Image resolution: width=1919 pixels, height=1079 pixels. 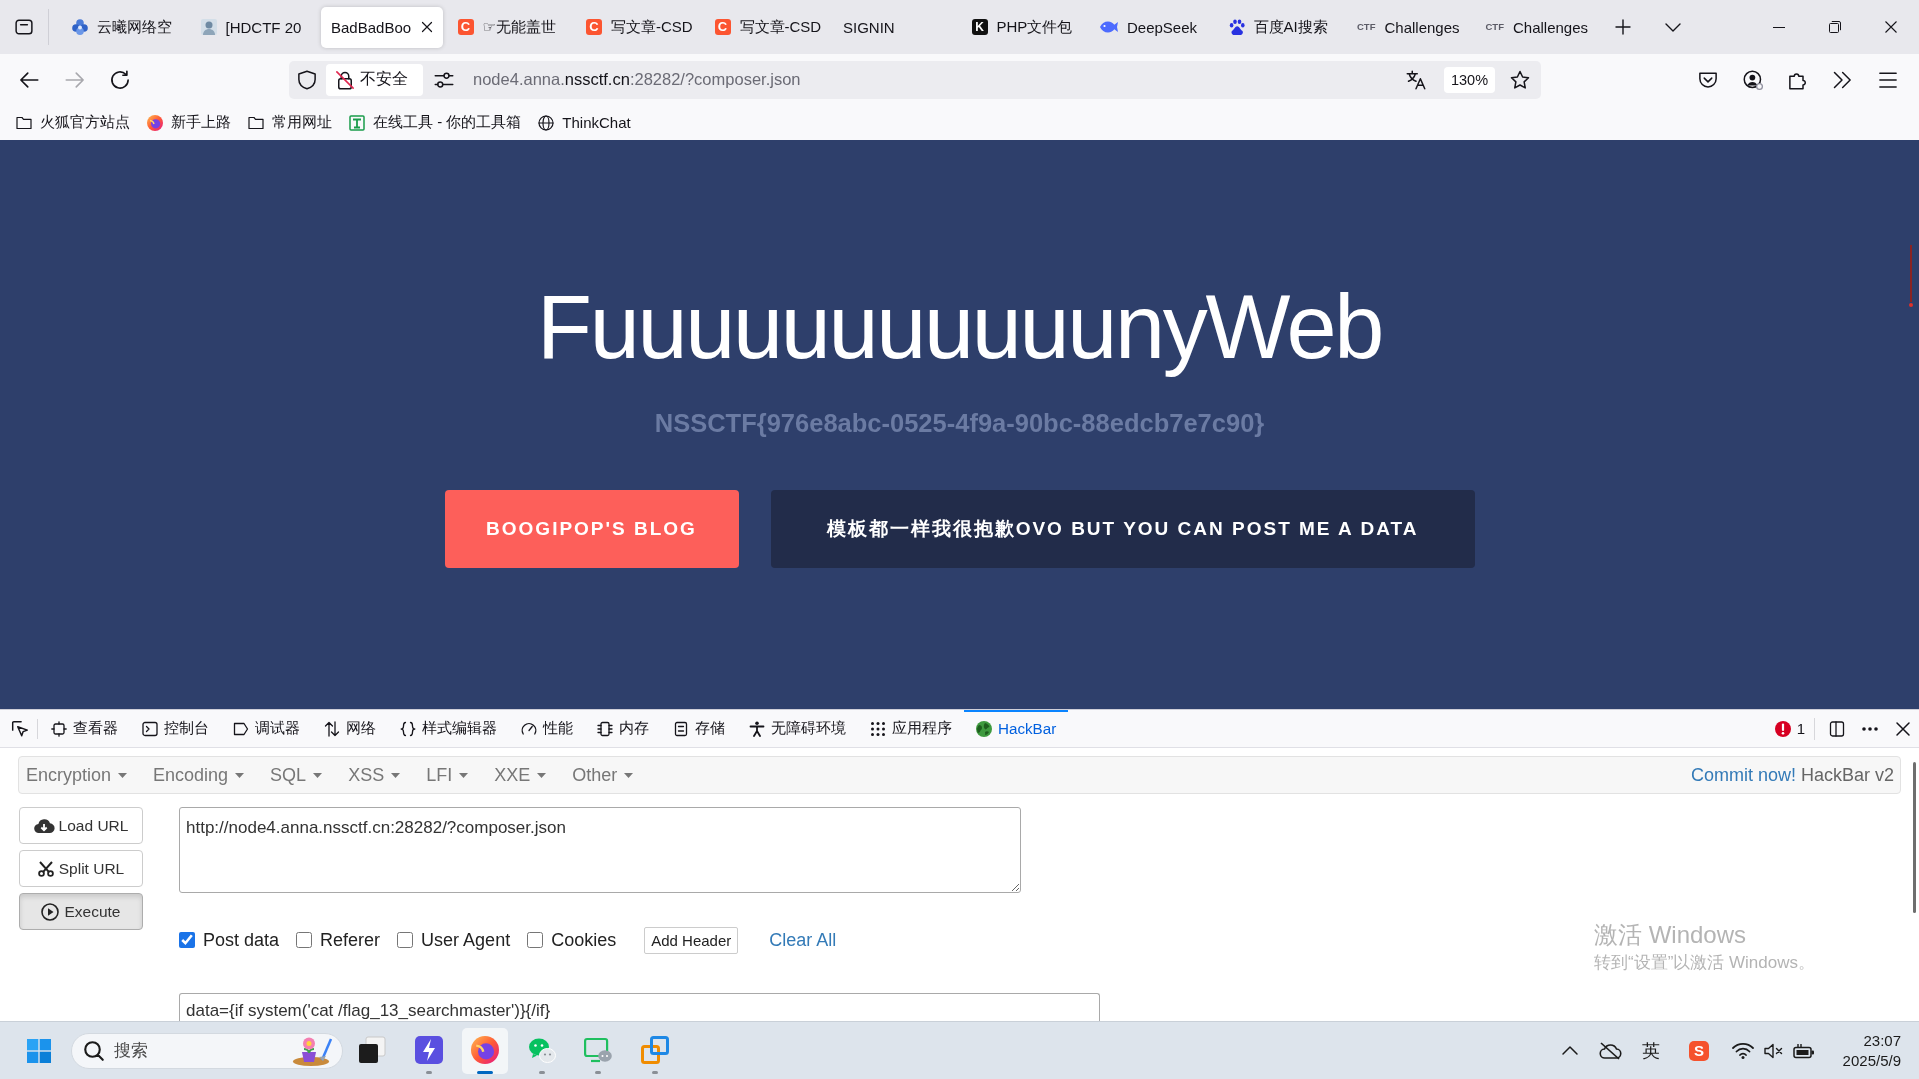 What do you see at coordinates (1016, 728) in the screenshot?
I see `devtools-tab: HackBar` at bounding box center [1016, 728].